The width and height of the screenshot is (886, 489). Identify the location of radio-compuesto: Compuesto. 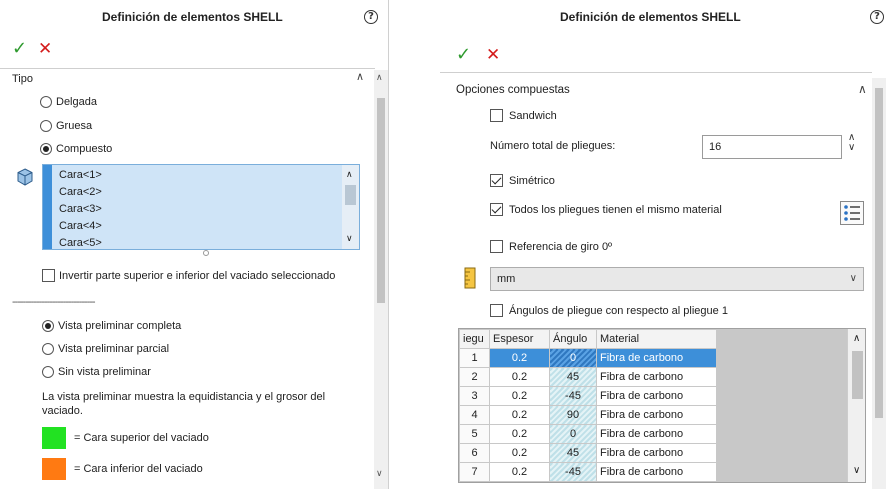
(76, 149).